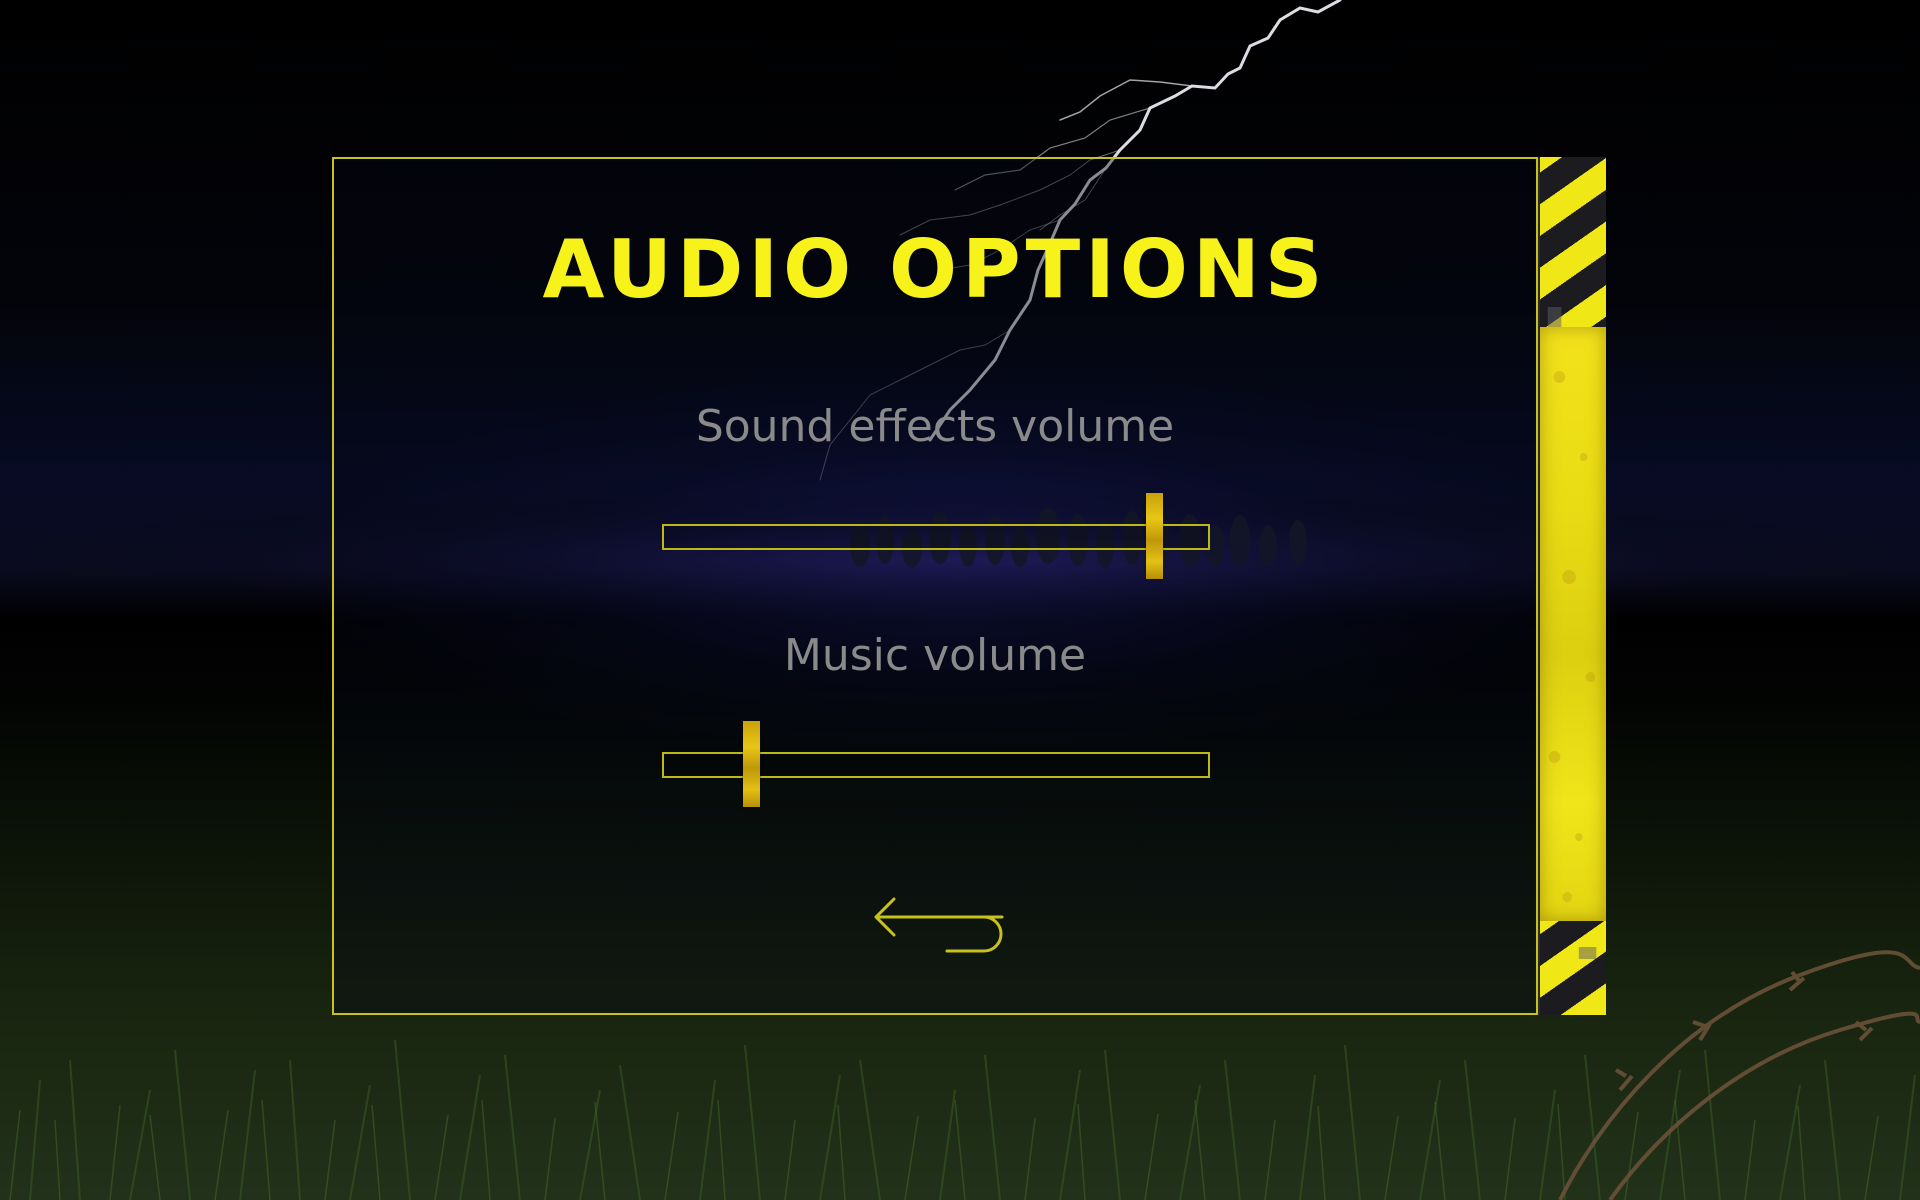  I want to click on back-button, so click(942, 925).